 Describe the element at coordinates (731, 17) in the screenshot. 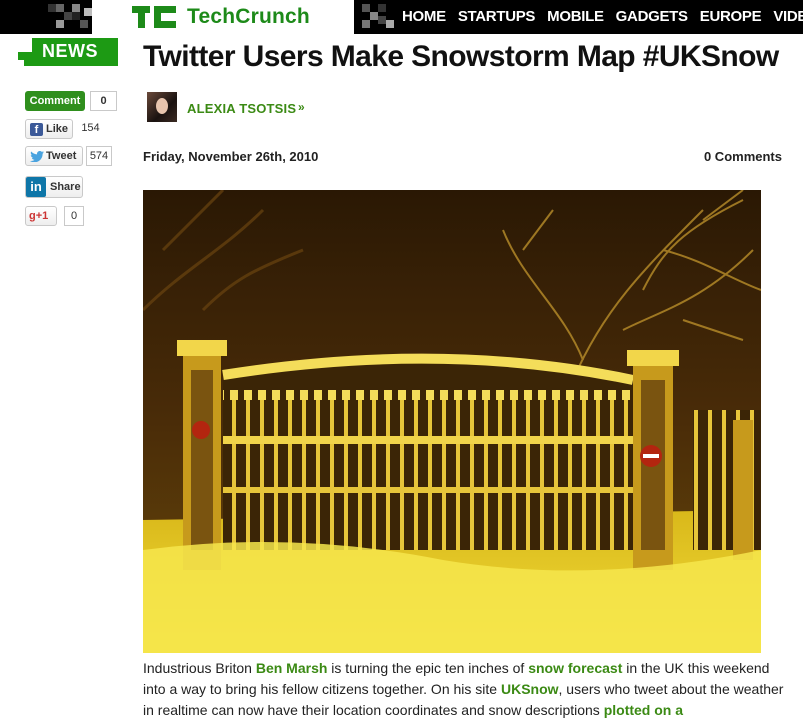

I see `nav-europe: EUROPE` at that location.